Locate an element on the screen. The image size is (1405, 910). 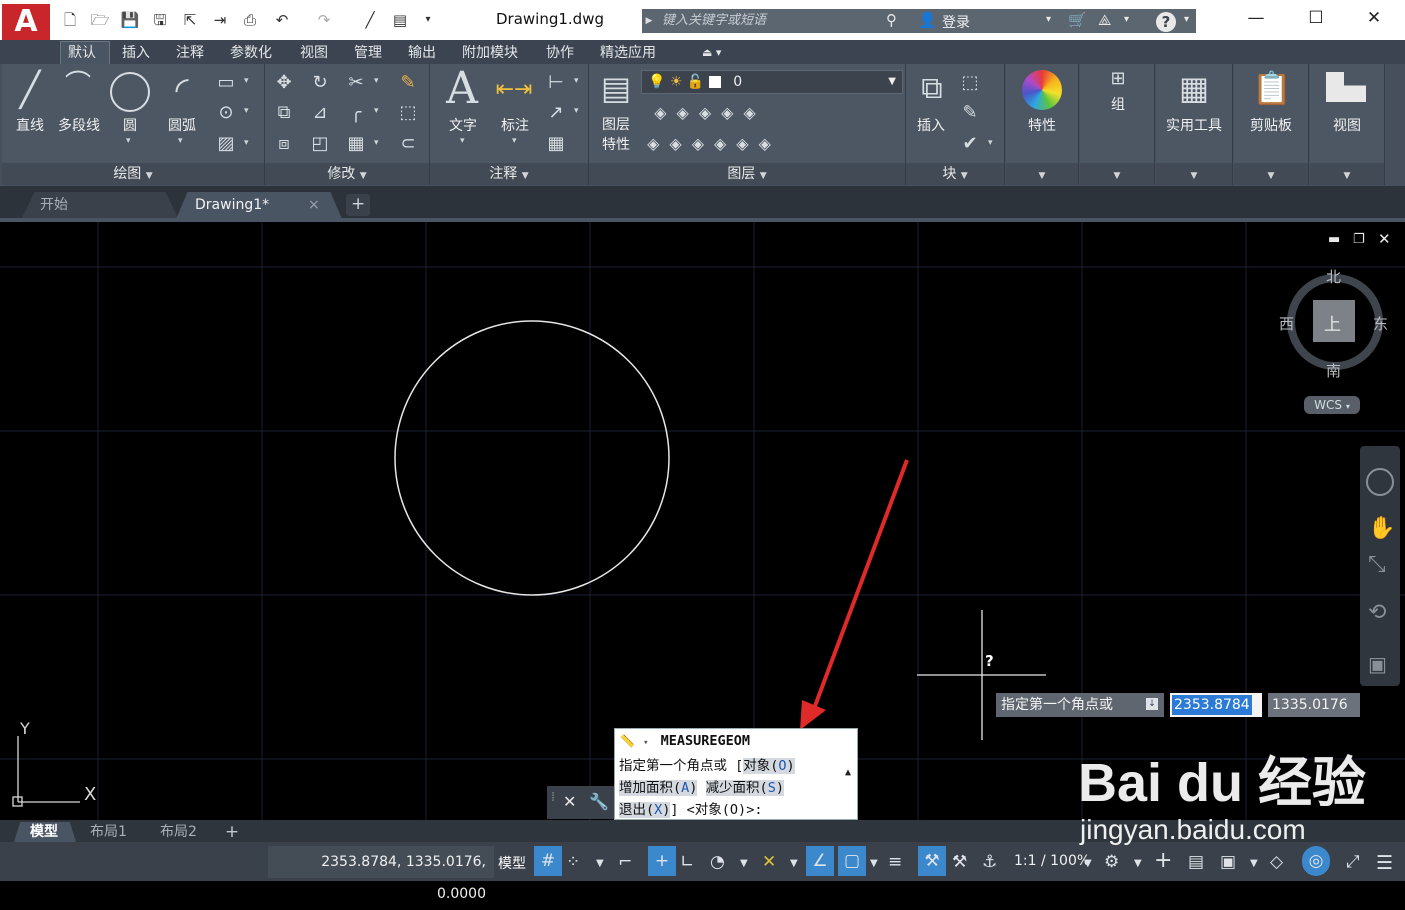
tab-drawing1: Drawing1* is located at coordinates (232, 205).